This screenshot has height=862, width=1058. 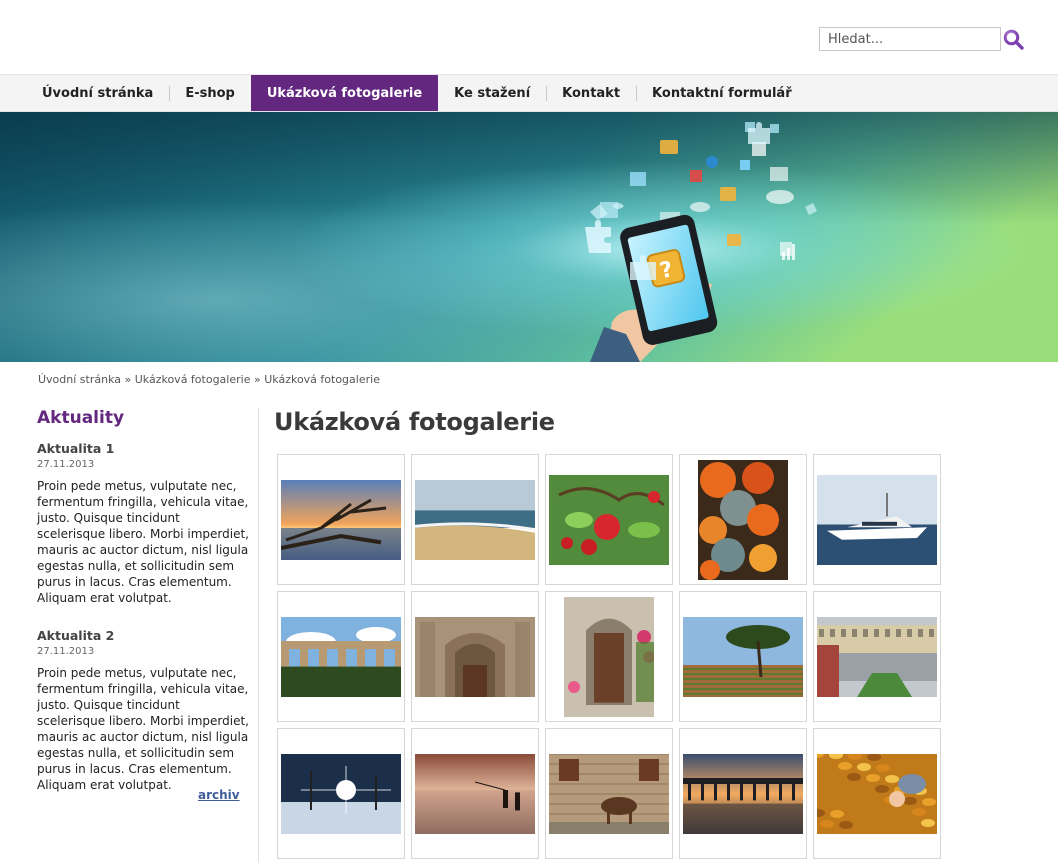 I want to click on horse-stone-wall-photo, so click(x=609, y=793).